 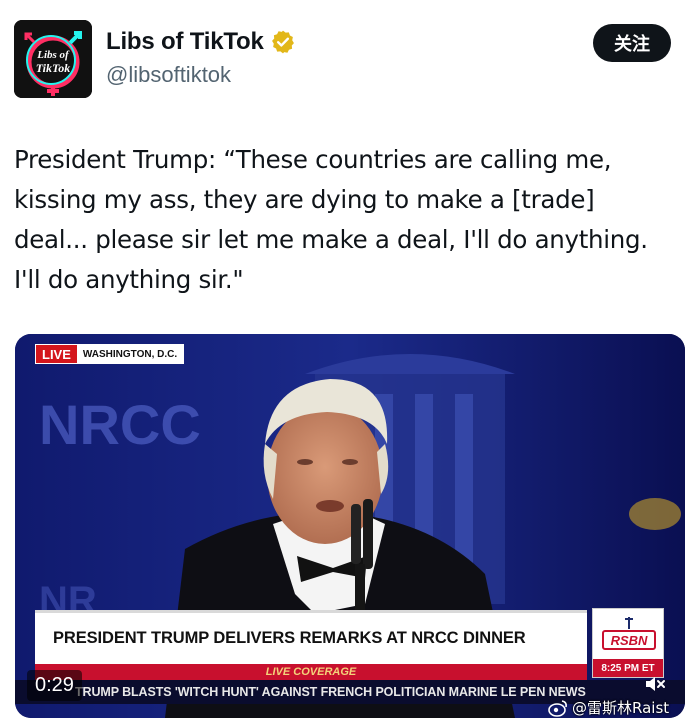 I want to click on live-label: LIVE, so click(x=56, y=354).